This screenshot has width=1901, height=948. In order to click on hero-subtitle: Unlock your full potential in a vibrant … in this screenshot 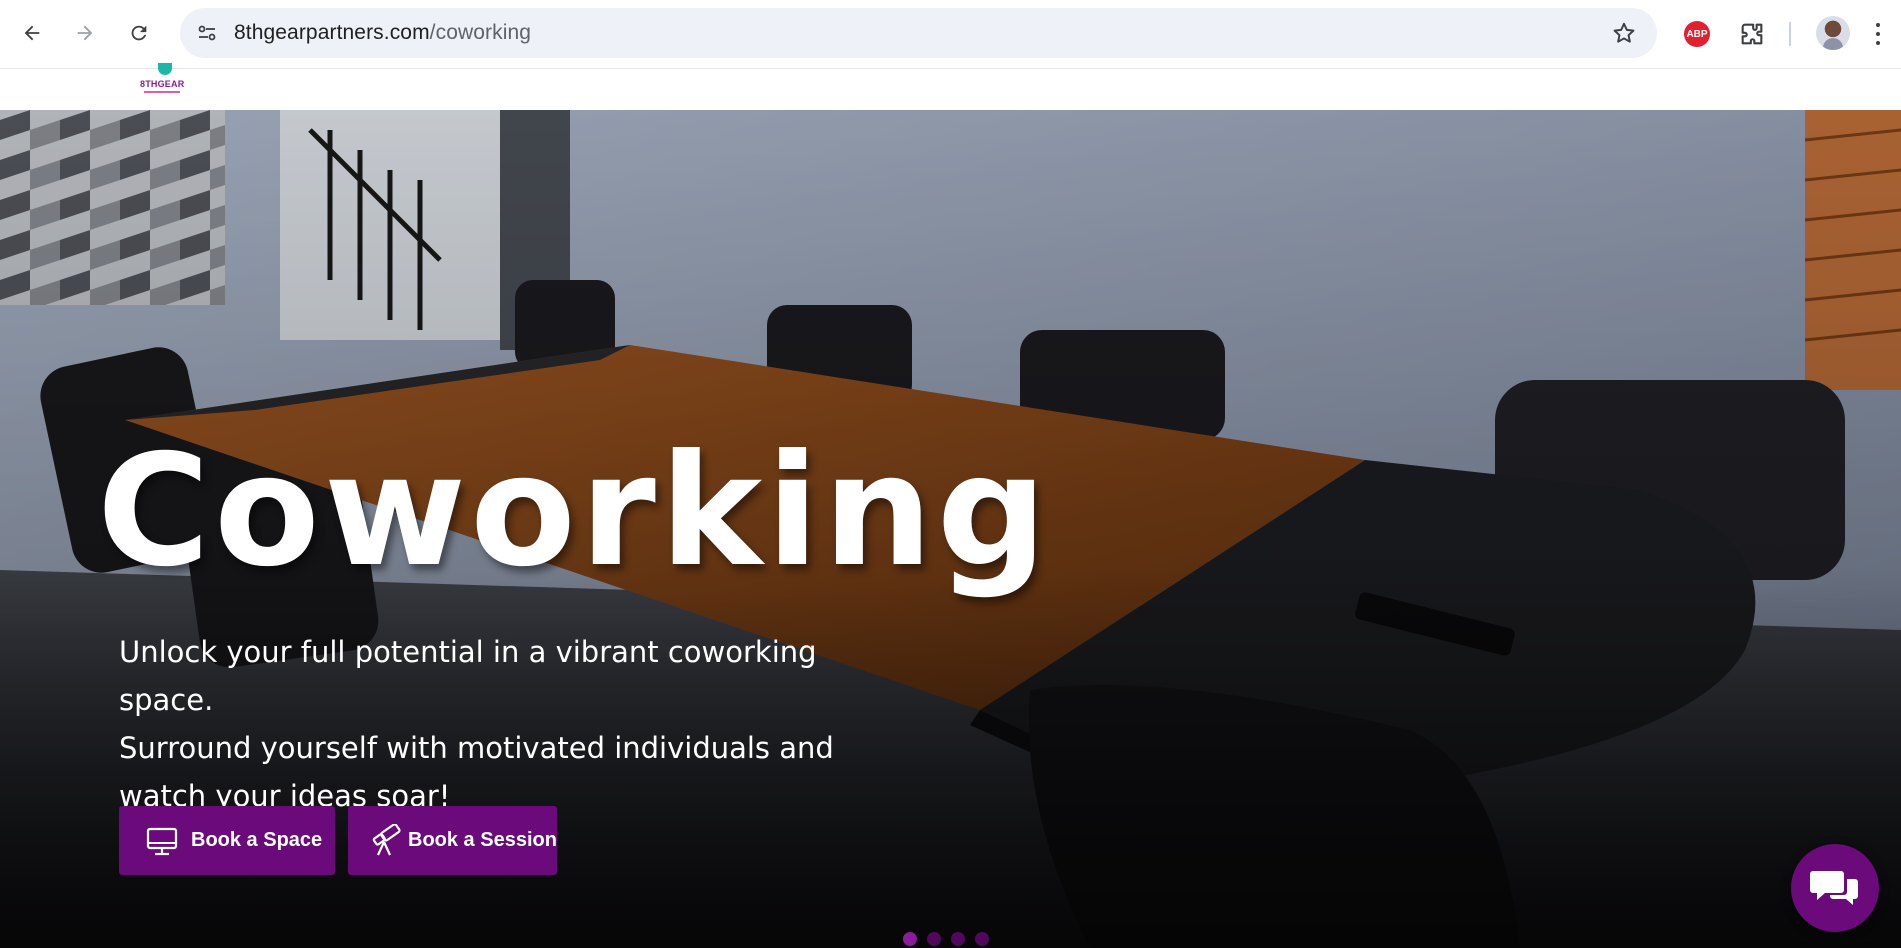, I will do `click(519, 724)`.